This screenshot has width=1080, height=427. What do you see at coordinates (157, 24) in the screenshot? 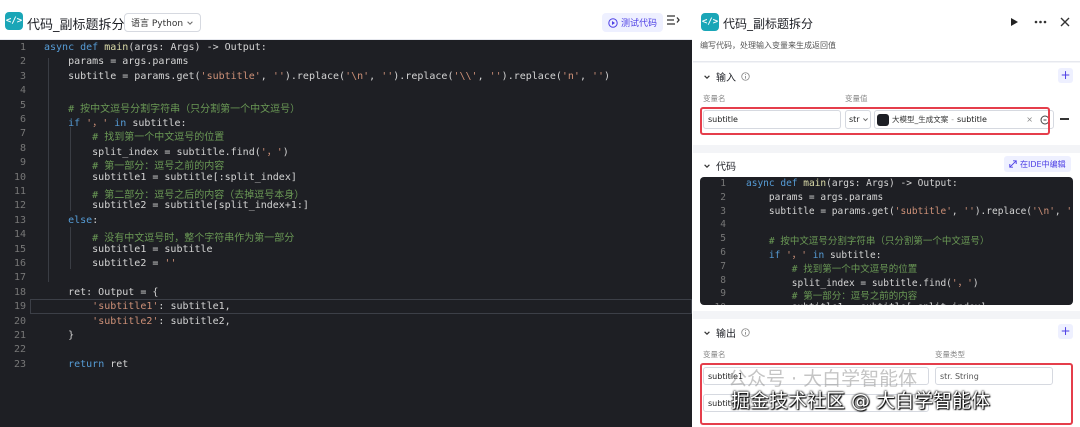
I see `language-select-label: 语言 Python` at bounding box center [157, 24].